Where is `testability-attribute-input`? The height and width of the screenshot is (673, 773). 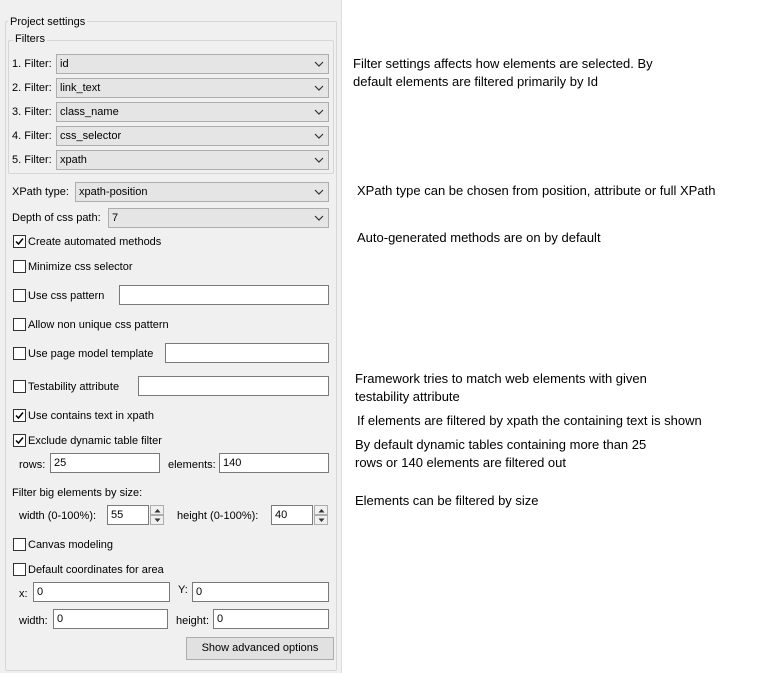
testability-attribute-input is located at coordinates (233, 386).